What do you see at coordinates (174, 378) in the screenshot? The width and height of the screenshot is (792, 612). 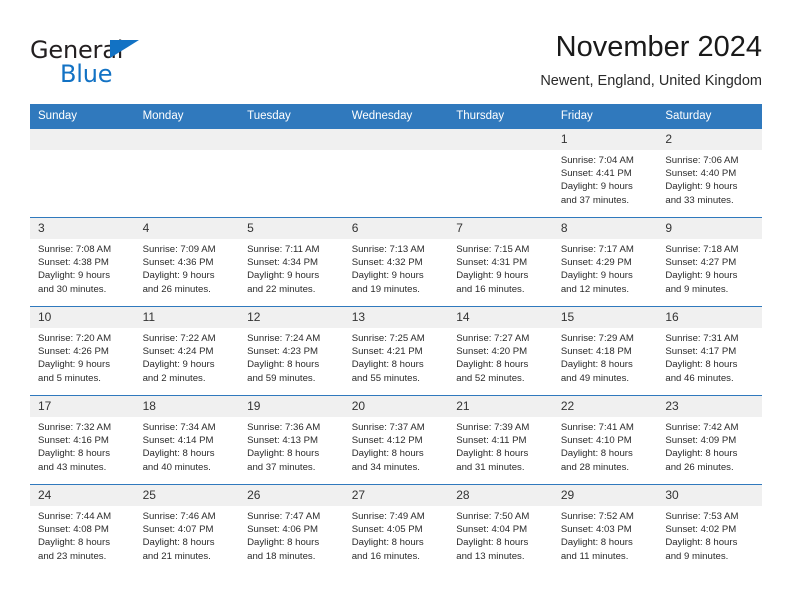 I see `daylight-text-line2: and 2 minutes.` at bounding box center [174, 378].